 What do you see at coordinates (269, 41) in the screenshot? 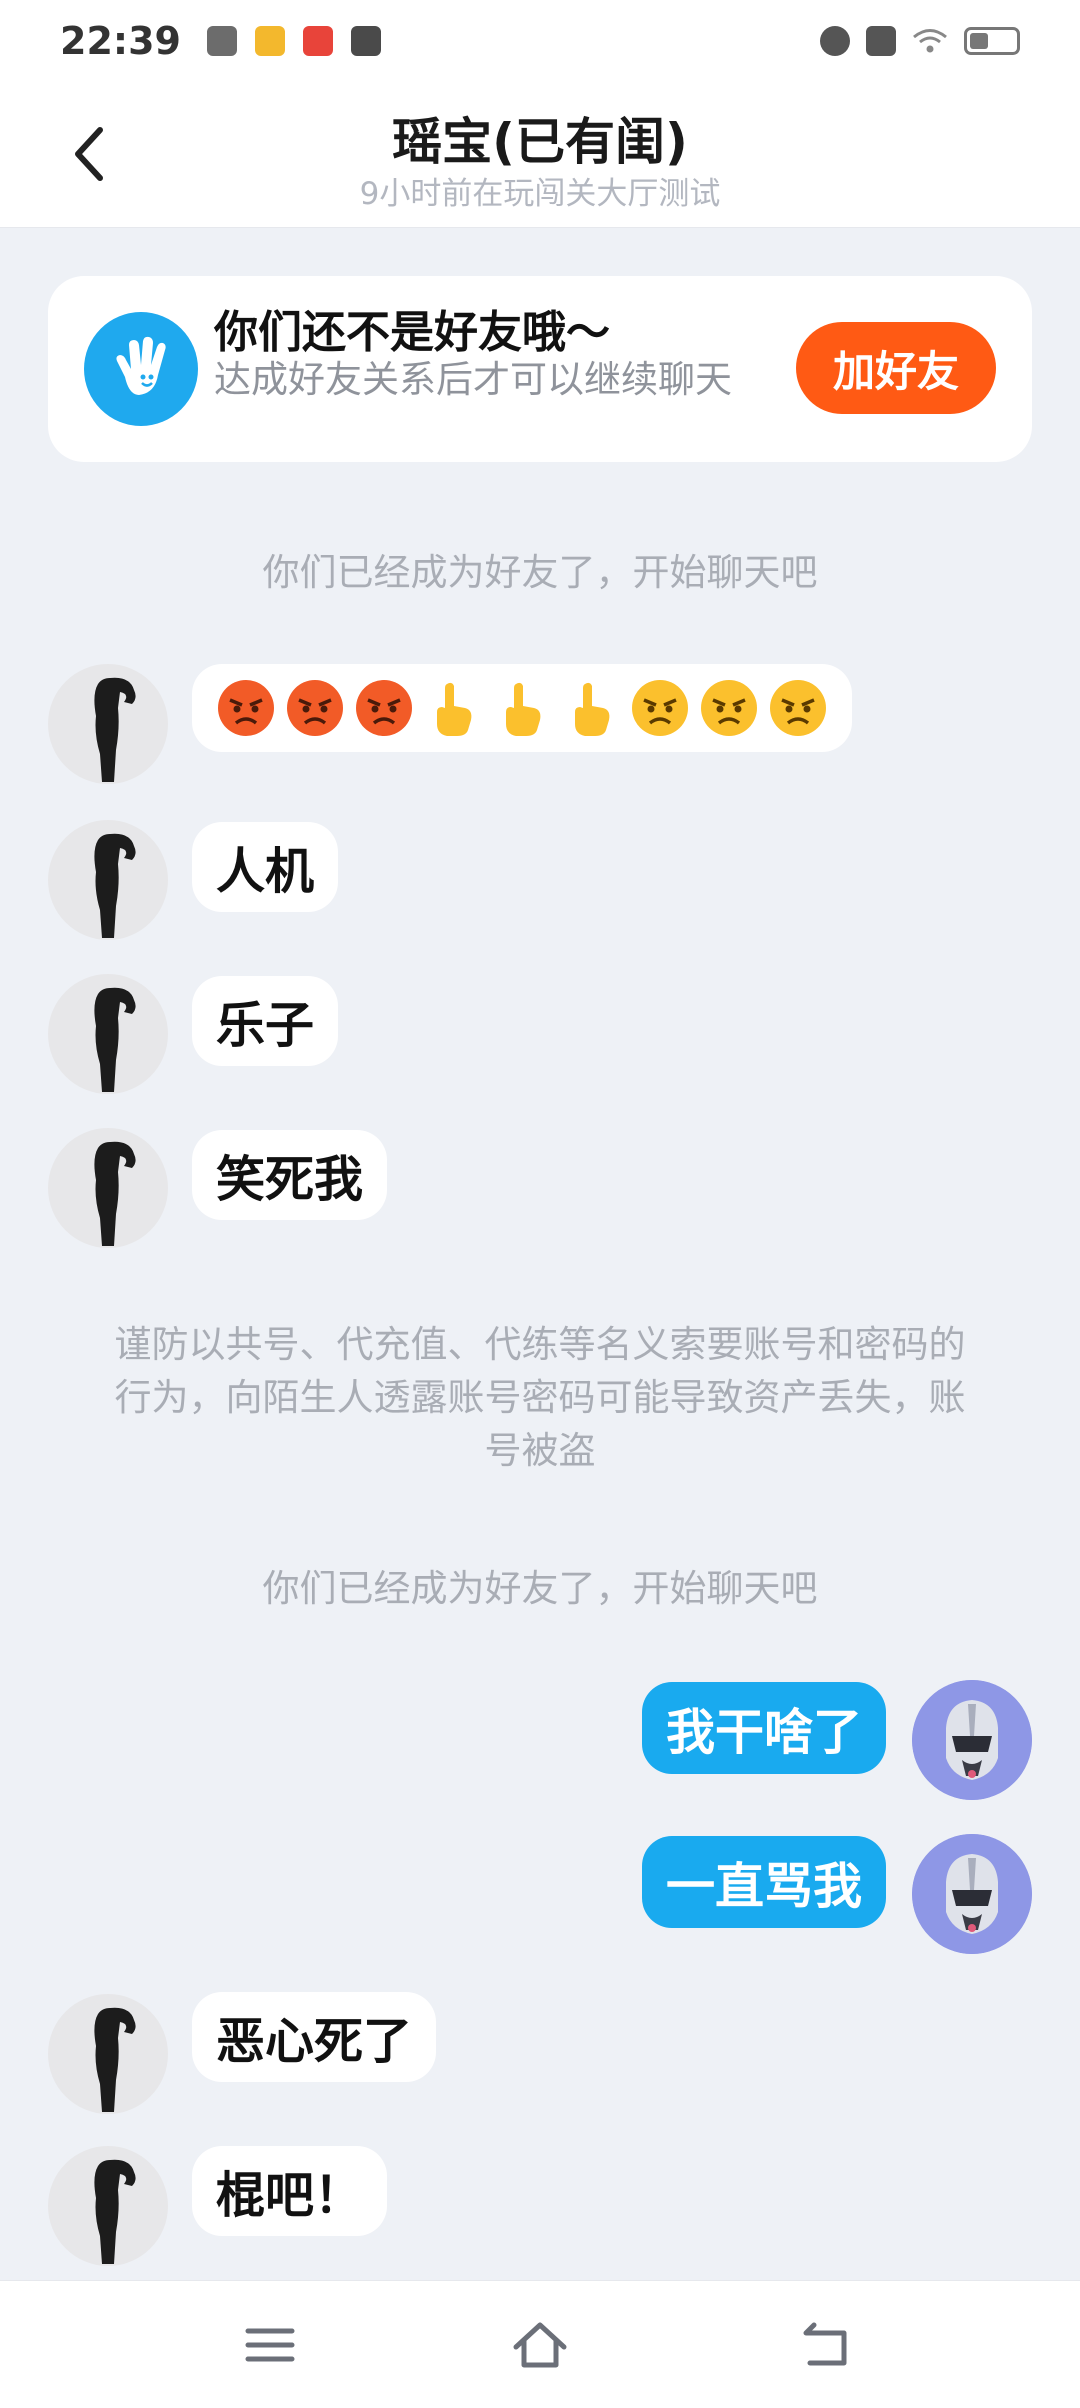
I see `notification-game-icon` at bounding box center [269, 41].